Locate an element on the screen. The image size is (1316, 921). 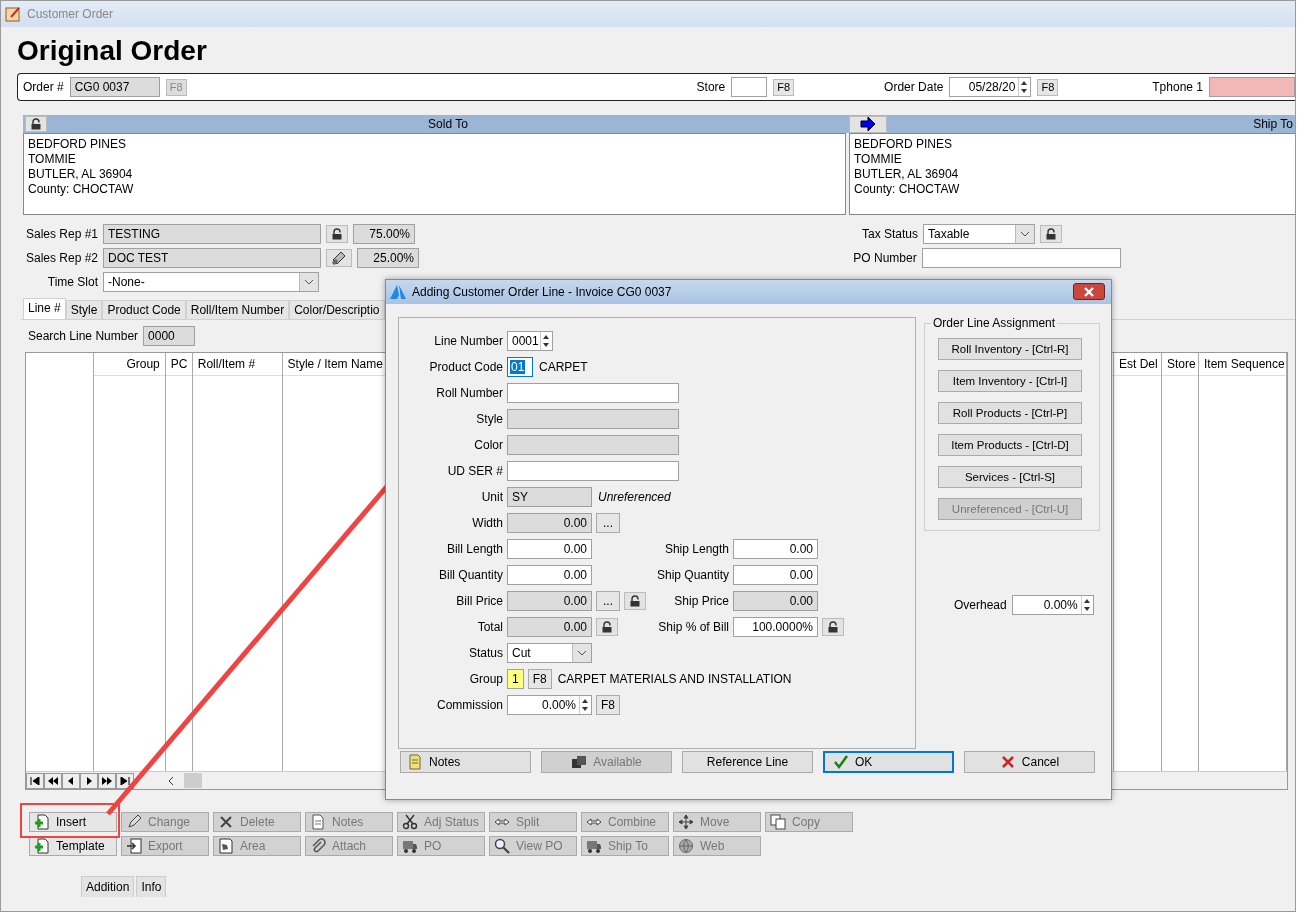
commission-share-field: 25.00% is located at coordinates (388, 257).